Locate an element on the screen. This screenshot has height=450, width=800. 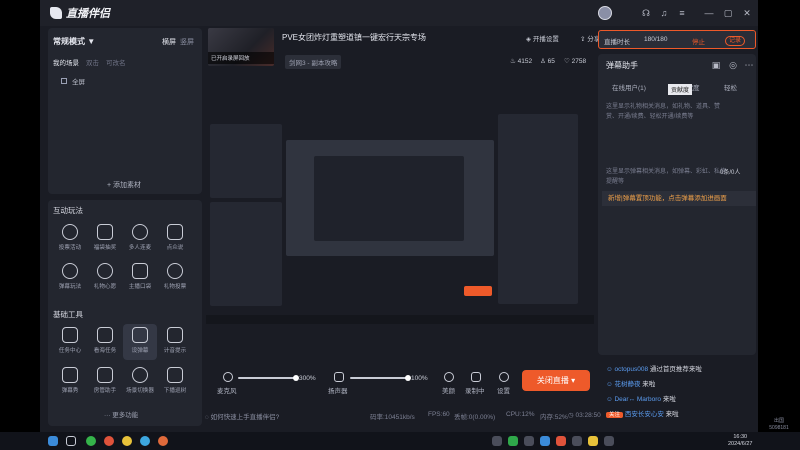
close-icon: ✕ is located at coordinates (747, 13).